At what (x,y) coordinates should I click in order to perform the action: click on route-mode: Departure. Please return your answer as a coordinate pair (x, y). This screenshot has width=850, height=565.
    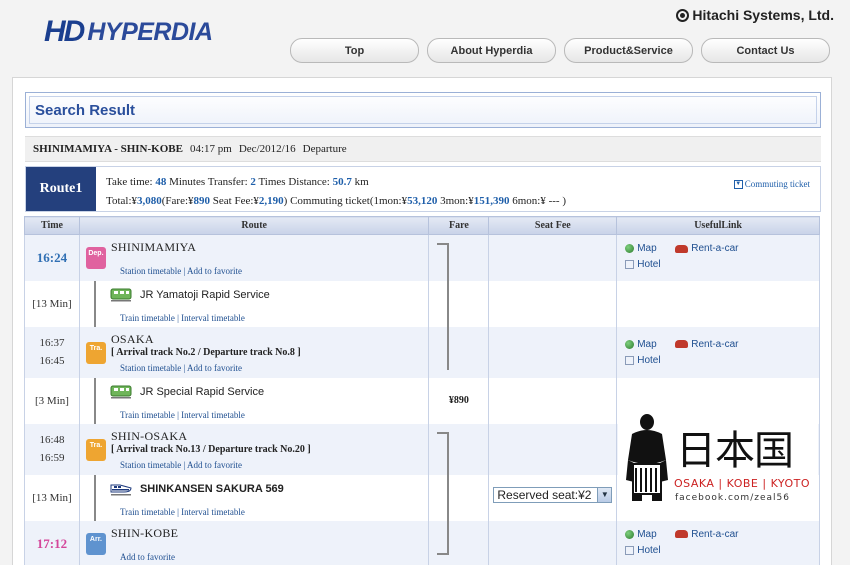
    Looking at the image, I should click on (324, 149).